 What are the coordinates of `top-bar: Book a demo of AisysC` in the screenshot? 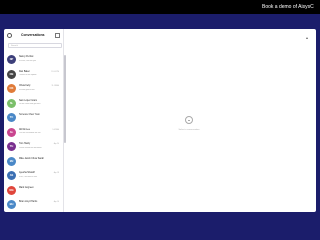 It's located at (160, 7).